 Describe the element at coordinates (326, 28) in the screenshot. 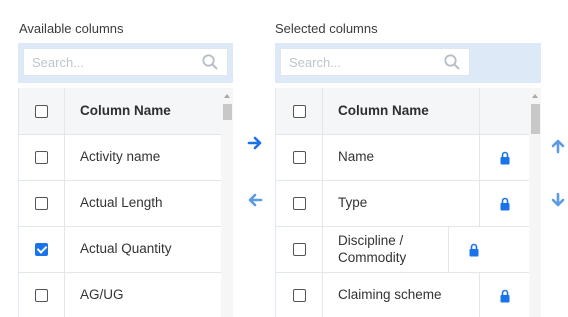

I see `selected-columns-title: Selected columns` at that location.